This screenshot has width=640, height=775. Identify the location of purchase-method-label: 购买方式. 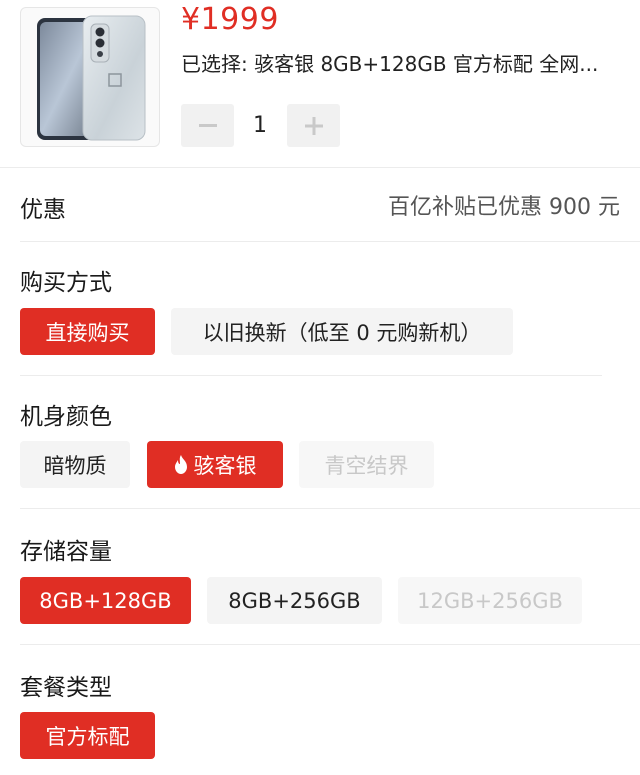
(66, 283).